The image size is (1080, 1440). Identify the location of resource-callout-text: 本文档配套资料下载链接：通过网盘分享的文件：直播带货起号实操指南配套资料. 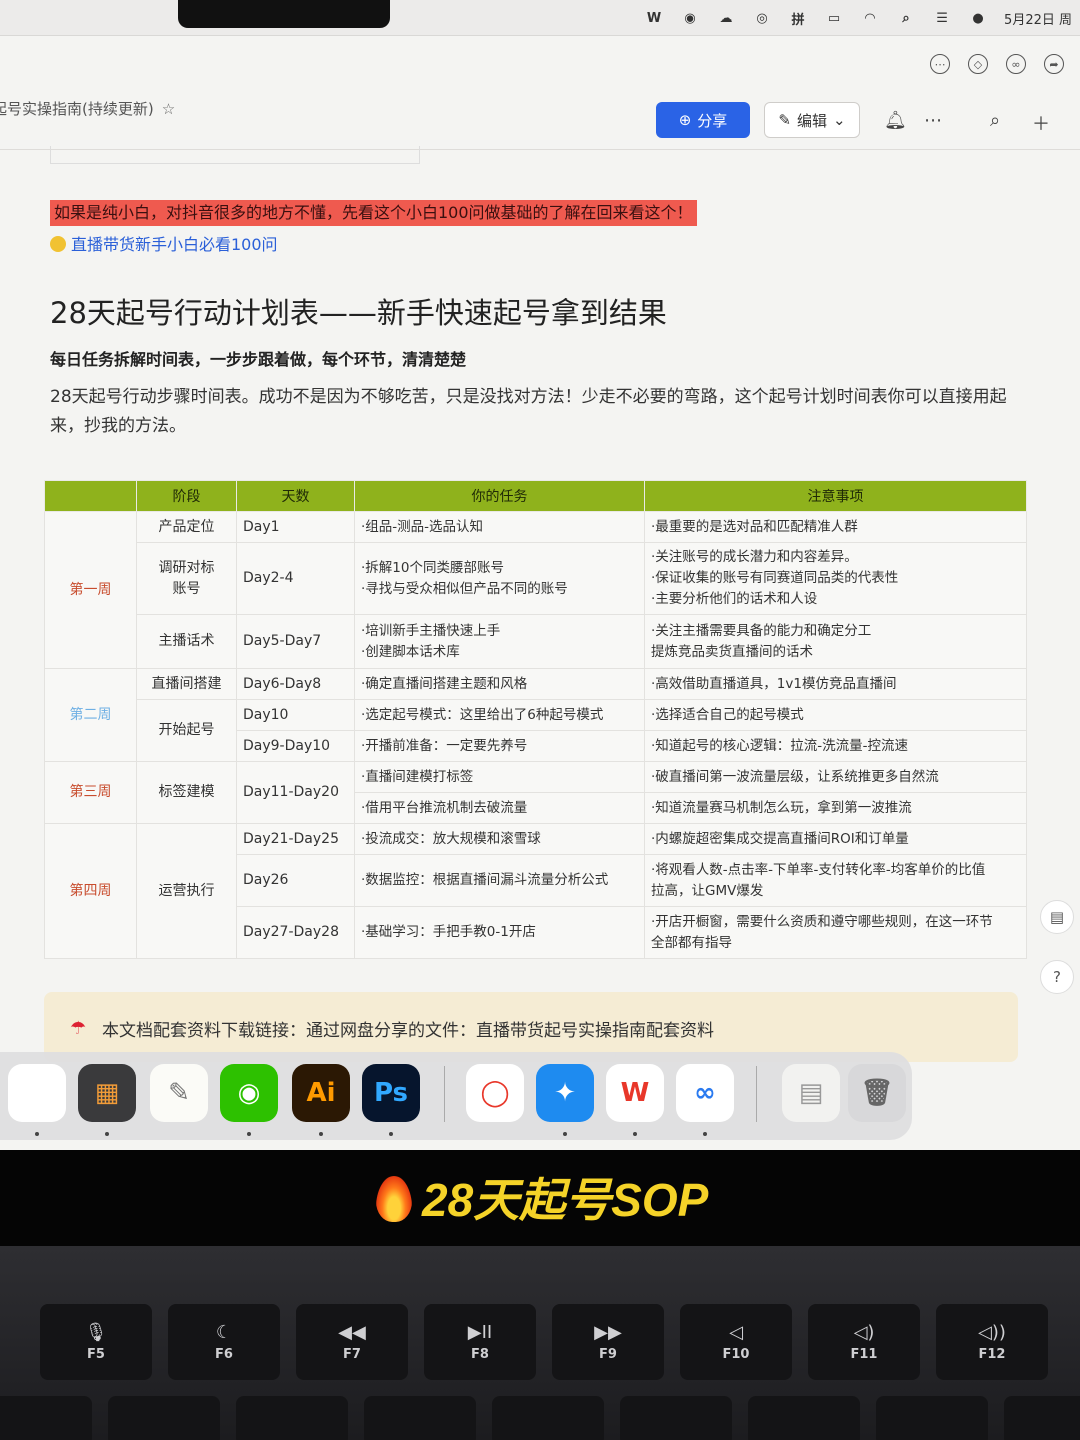
(408, 1028).